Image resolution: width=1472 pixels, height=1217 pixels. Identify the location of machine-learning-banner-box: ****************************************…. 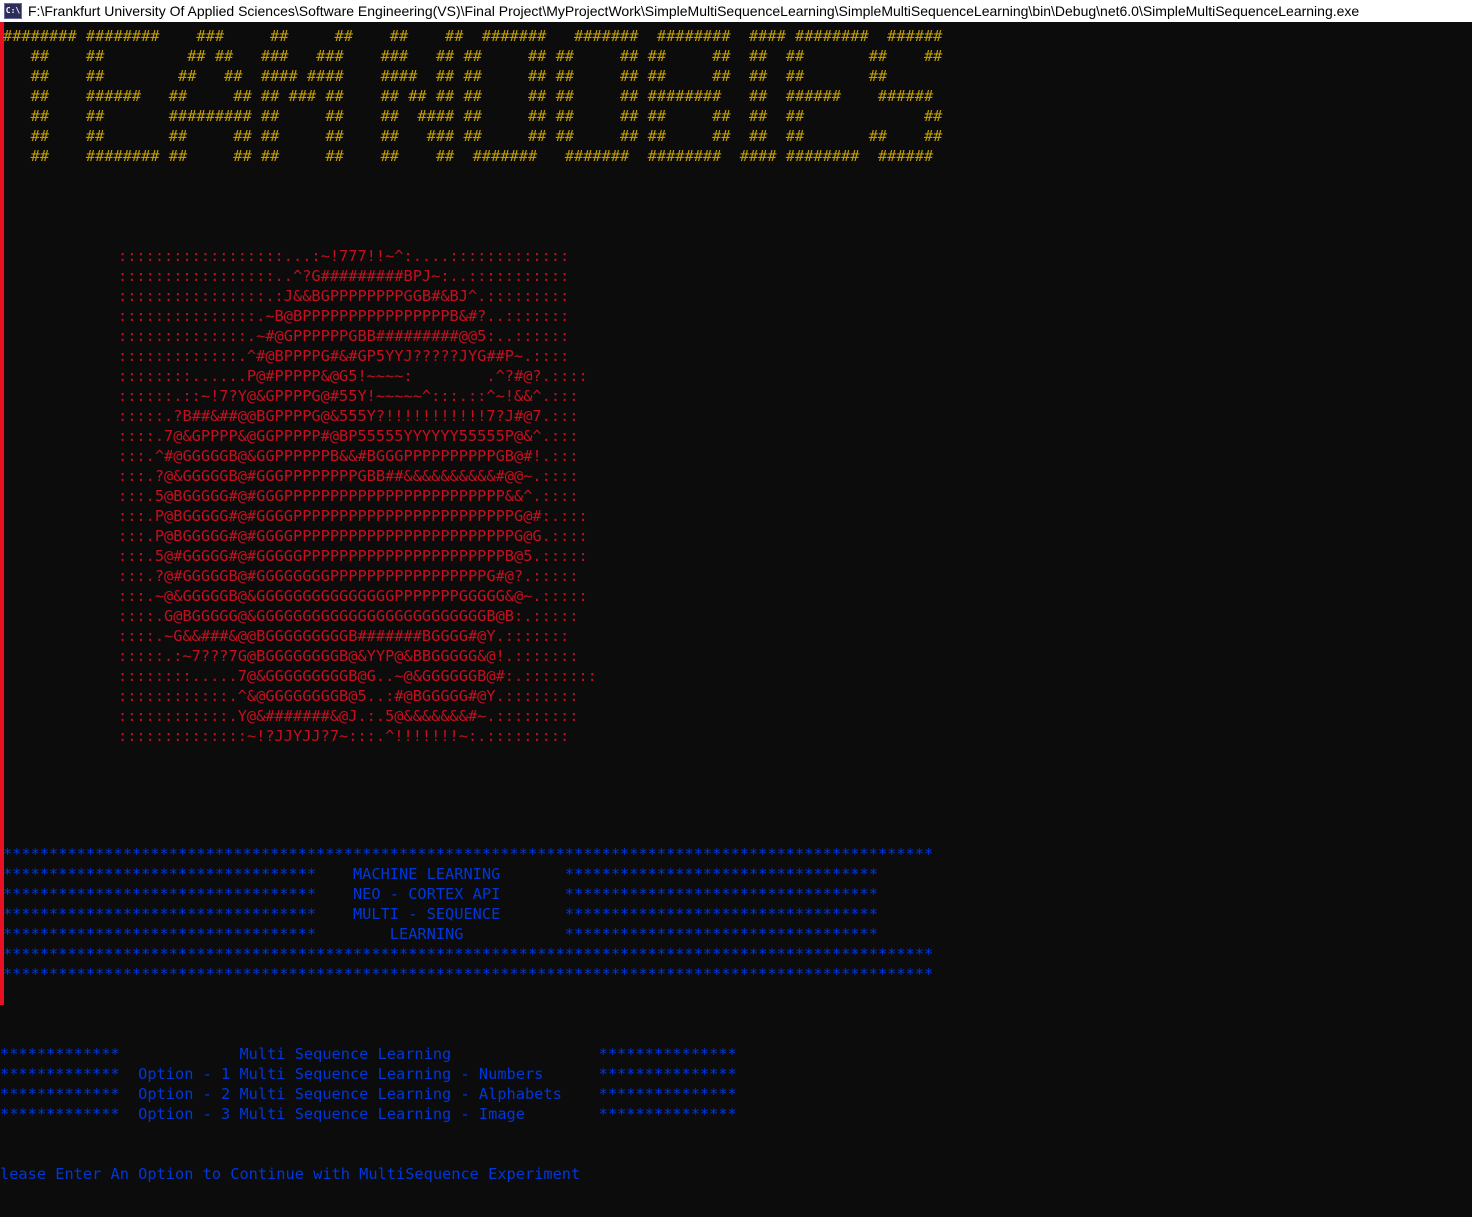
(468, 914).